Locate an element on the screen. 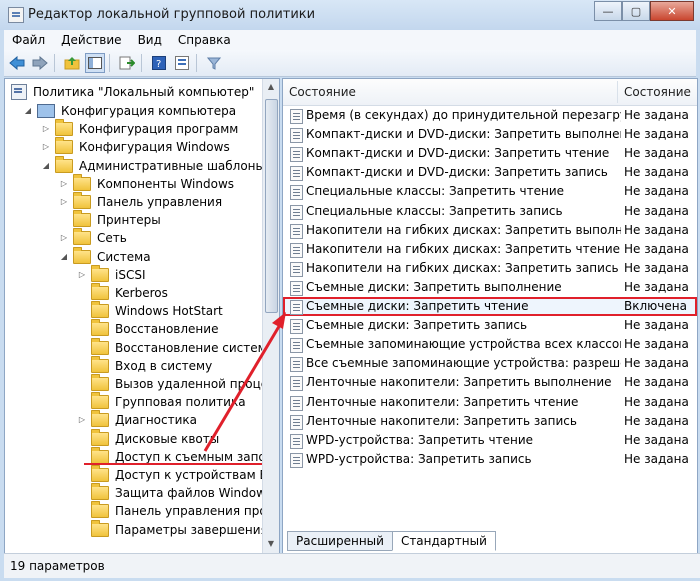  tree-item: ▷ Конфигурация программ is located at coordinates (139, 128).